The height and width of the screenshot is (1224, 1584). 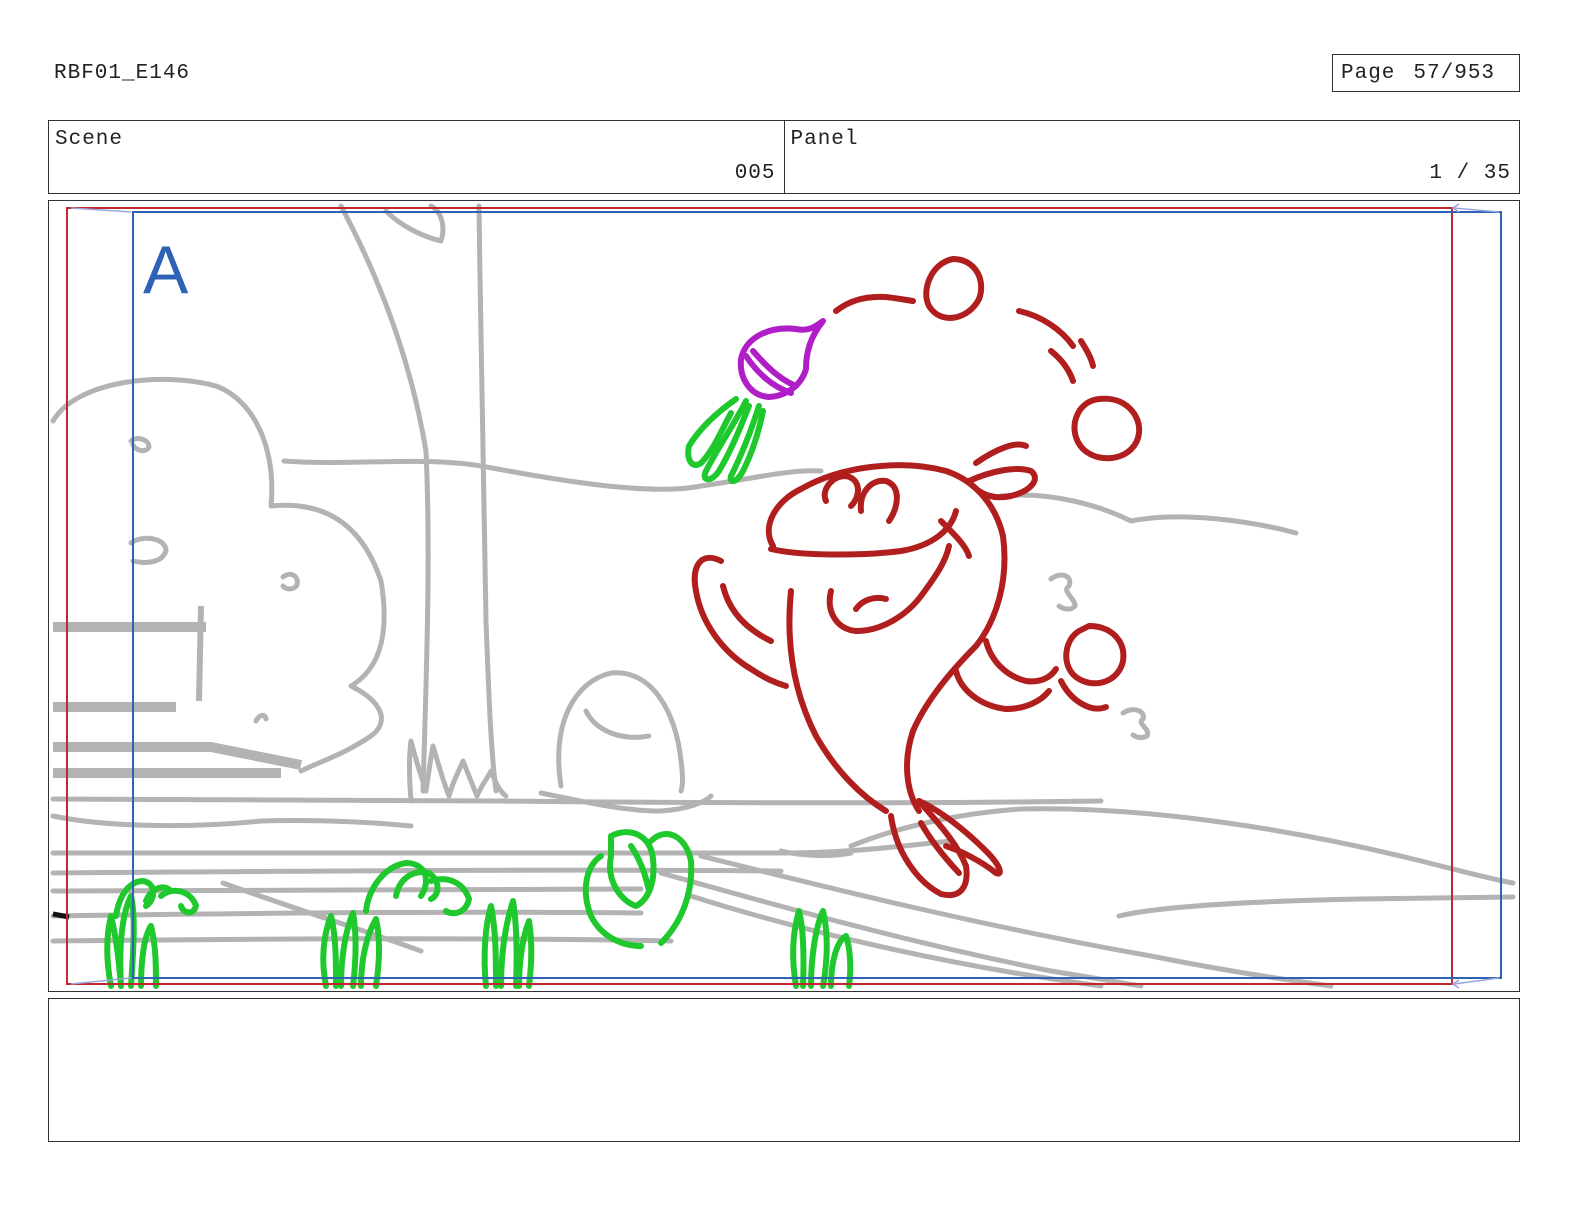 I want to click on scene-number: 005, so click(x=755, y=173).